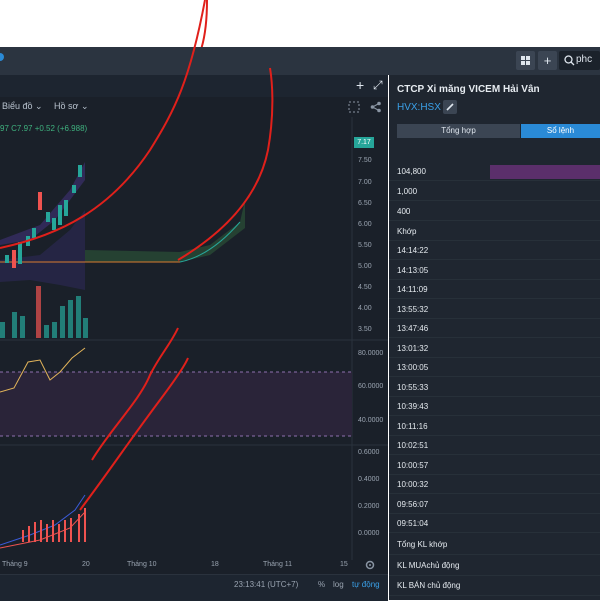 The image size is (600, 601). Describe the element at coordinates (413, 523) in the screenshot. I see `match-time: 09:51:04` at that location.